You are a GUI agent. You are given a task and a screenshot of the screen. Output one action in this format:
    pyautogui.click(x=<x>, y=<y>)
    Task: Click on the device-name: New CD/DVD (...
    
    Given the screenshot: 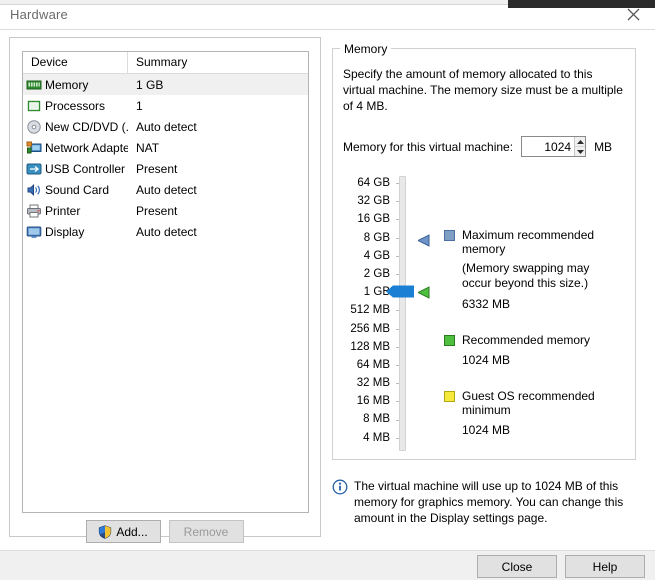 What is the action you would take?
    pyautogui.click(x=86, y=126)
    